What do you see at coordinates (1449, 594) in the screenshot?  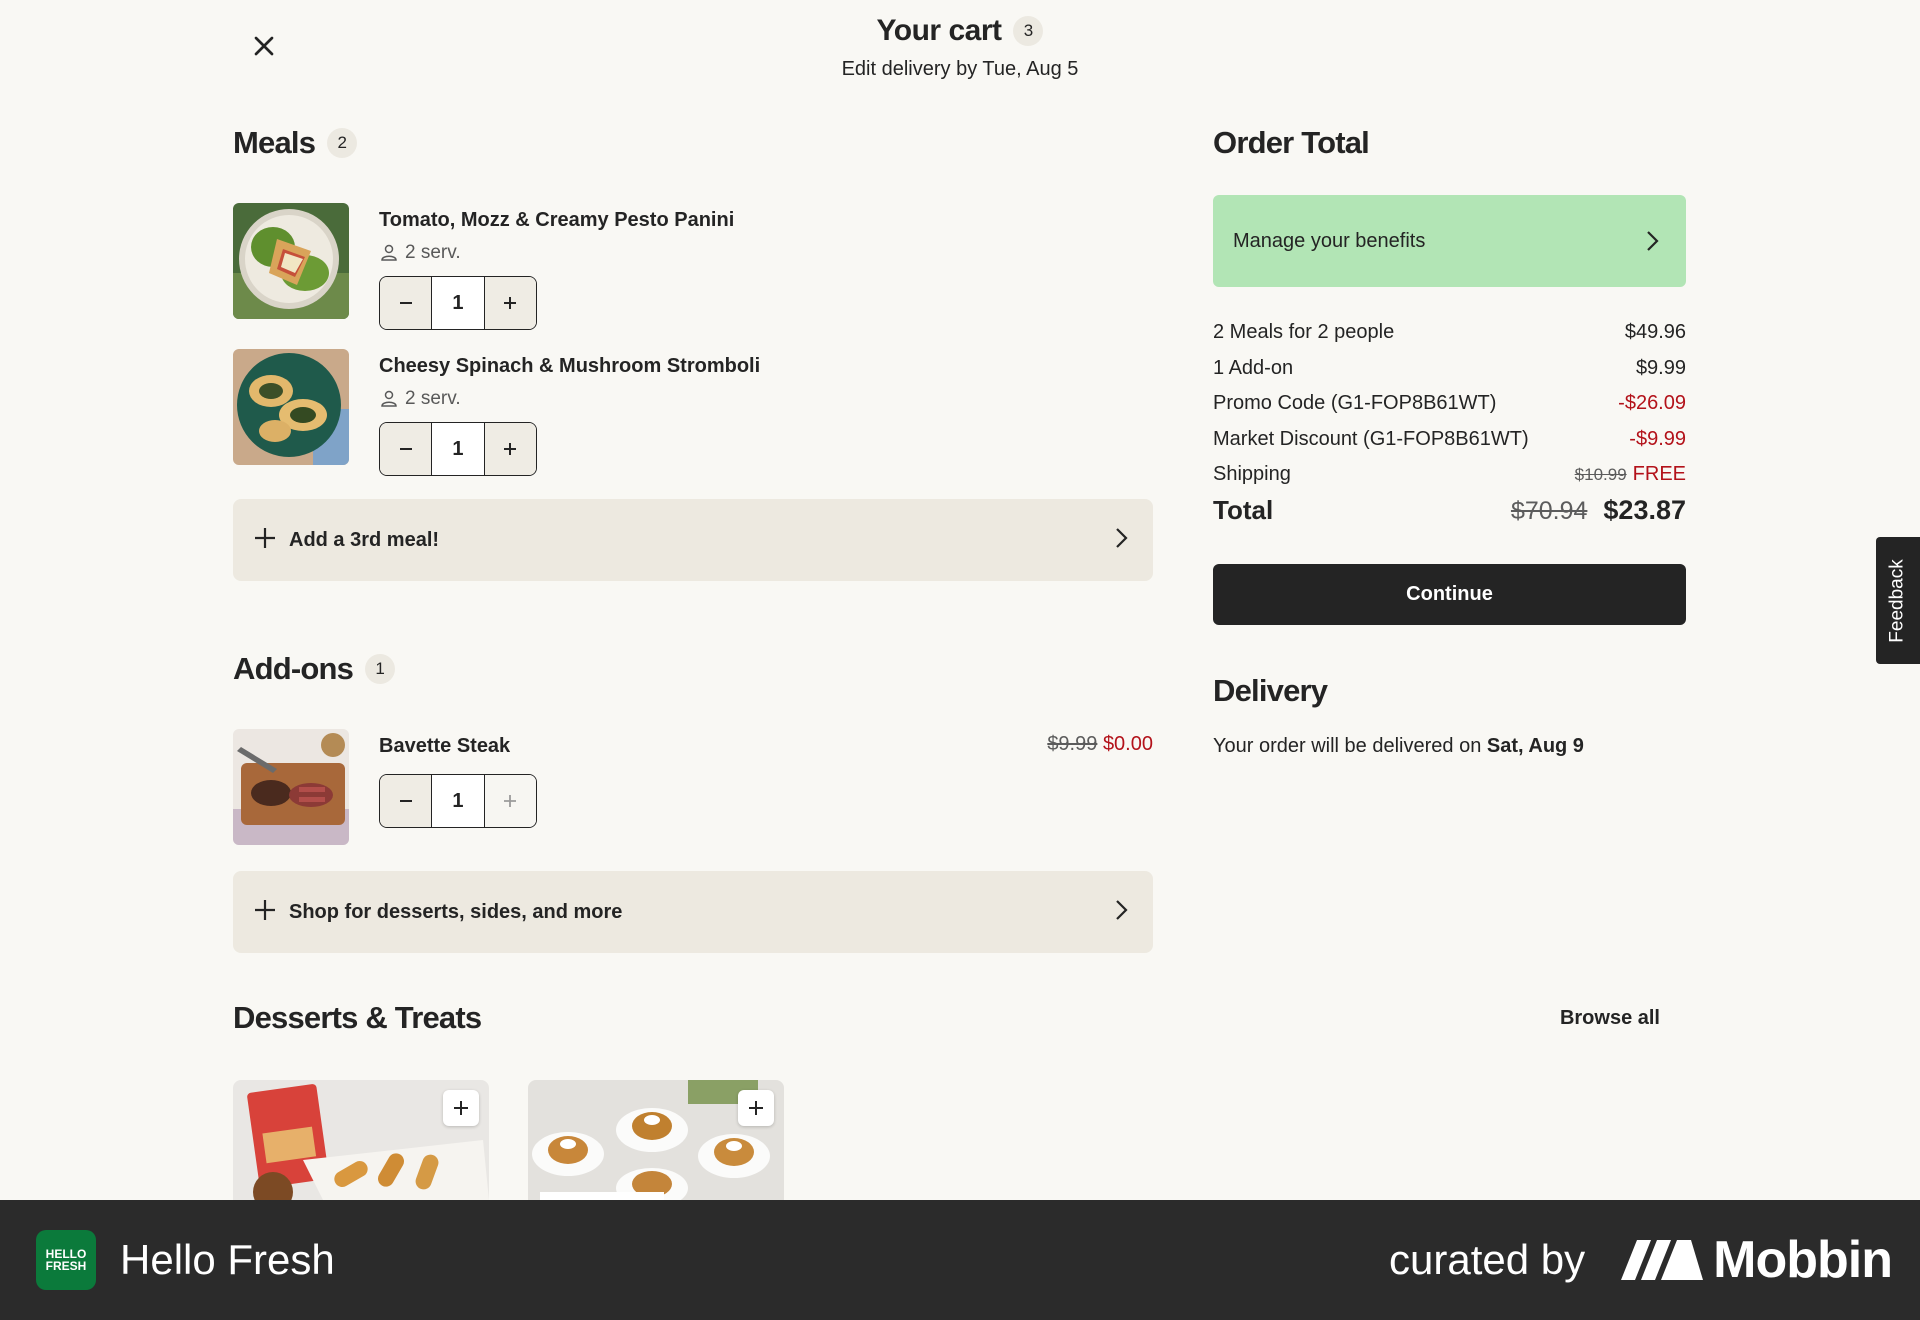 I see `continue-button: Continue` at bounding box center [1449, 594].